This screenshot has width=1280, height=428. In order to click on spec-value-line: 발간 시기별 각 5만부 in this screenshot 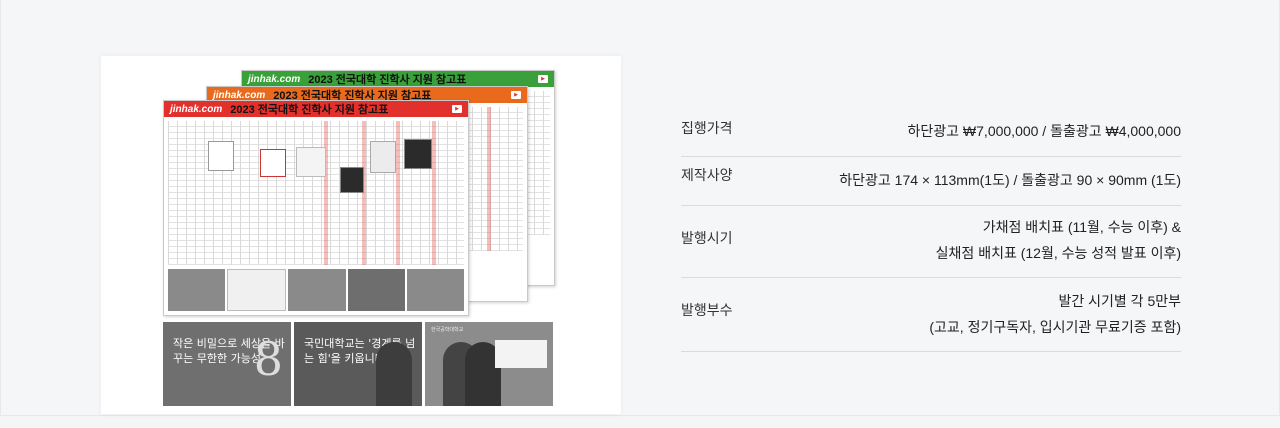, I will do `click(1120, 301)`.